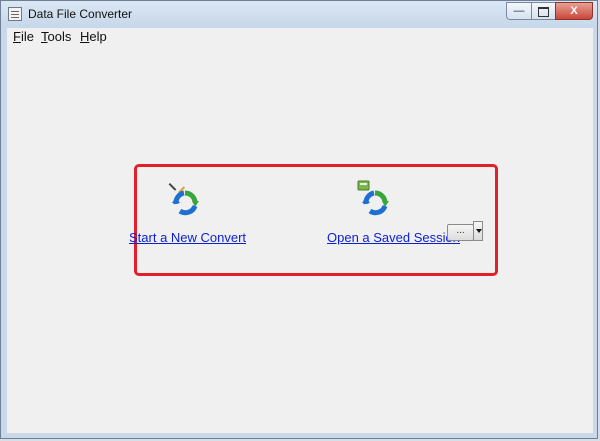 This screenshot has height=441, width=600. I want to click on maximize-icon, so click(543, 12).